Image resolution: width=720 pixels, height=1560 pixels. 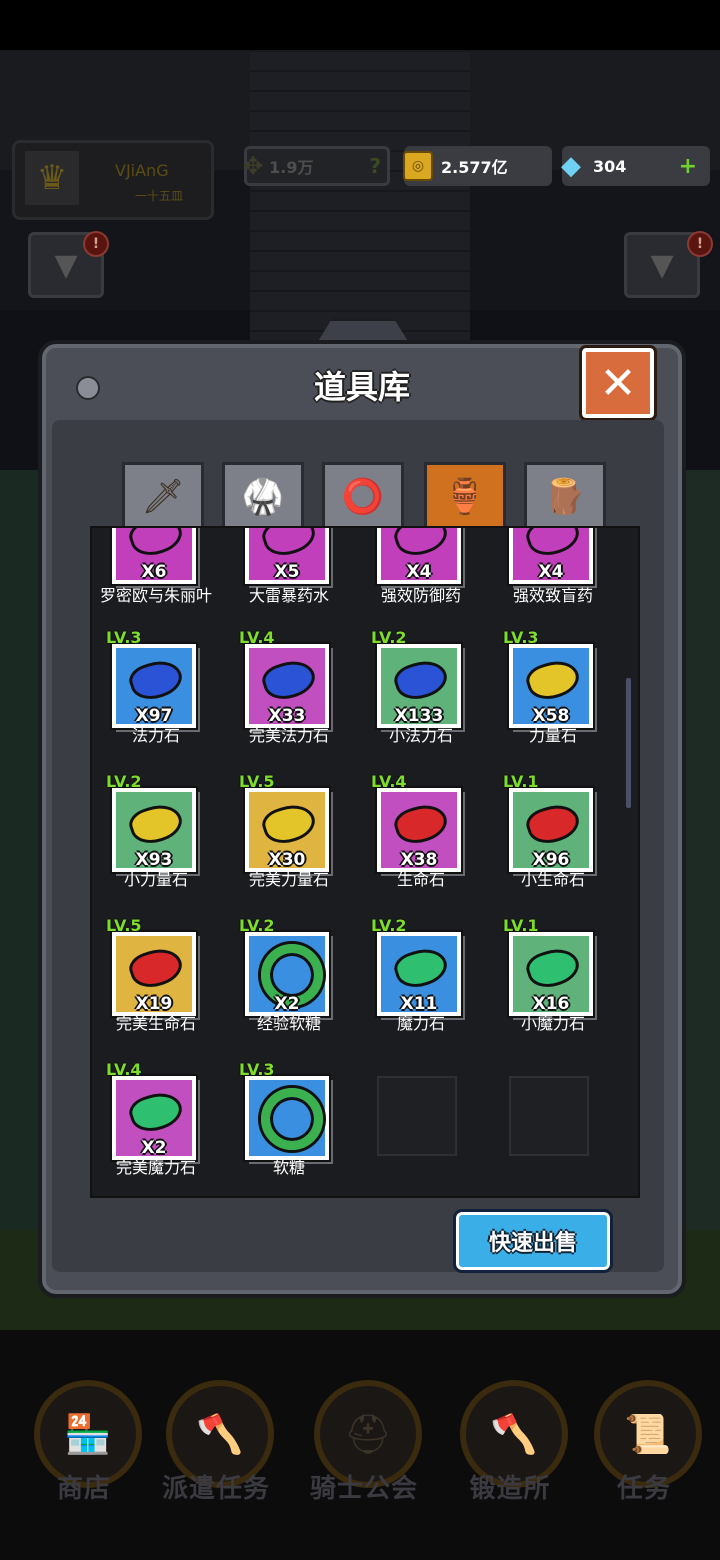 I want to click on status-bar, so click(x=360, y=25).